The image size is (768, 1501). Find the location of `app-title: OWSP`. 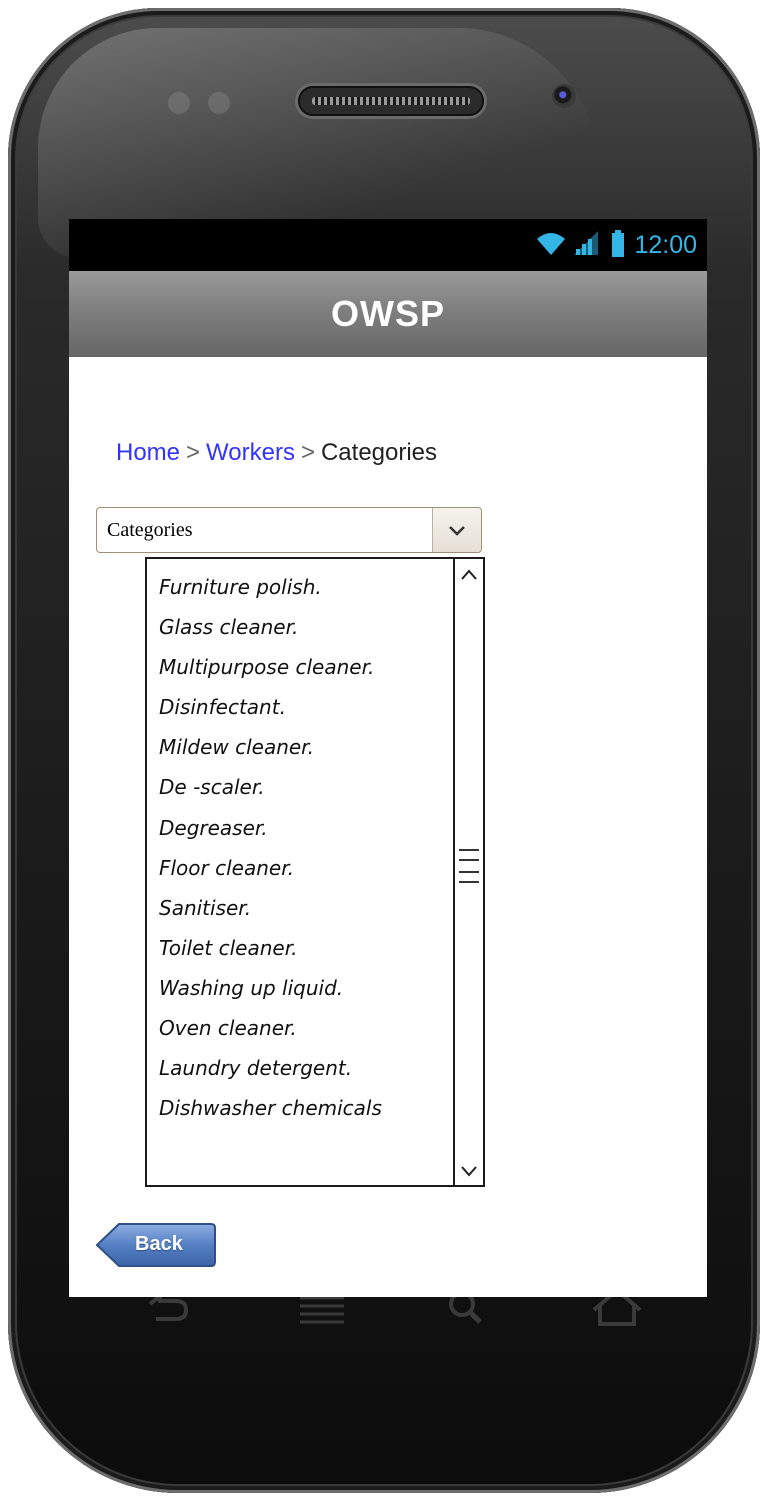

app-title: OWSP is located at coordinates (387, 313).